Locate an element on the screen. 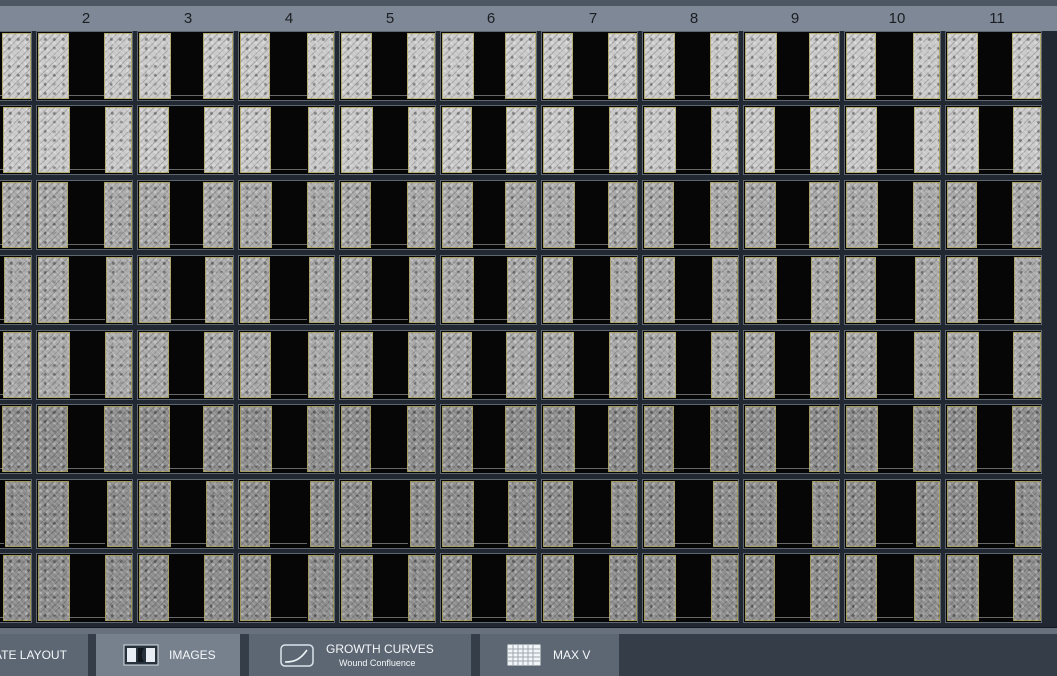  images-tab: IMAGES is located at coordinates (168, 655).